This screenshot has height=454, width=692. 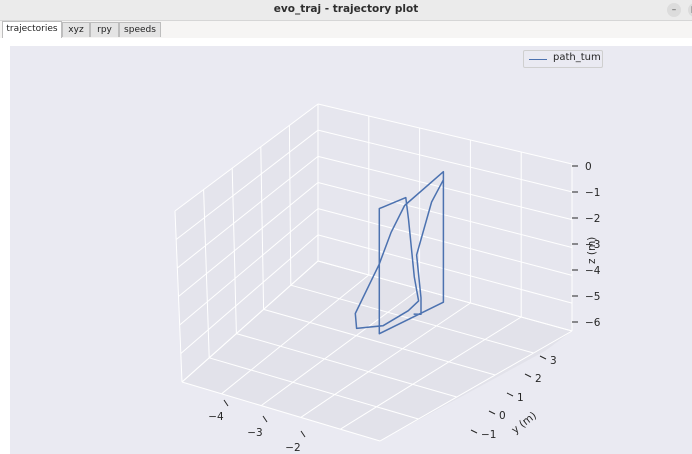 I want to click on window-title: evo_traj - trajectory plot, so click(x=346, y=9).